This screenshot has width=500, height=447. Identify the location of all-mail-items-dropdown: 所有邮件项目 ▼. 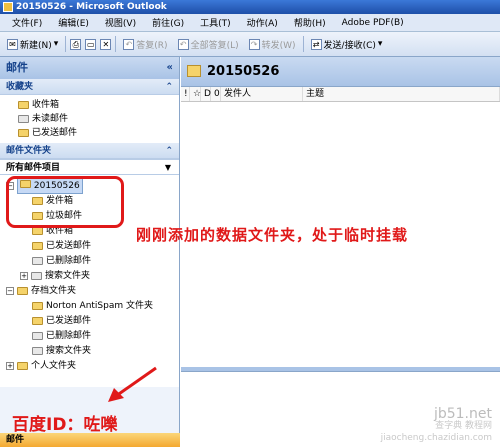
(89, 167).